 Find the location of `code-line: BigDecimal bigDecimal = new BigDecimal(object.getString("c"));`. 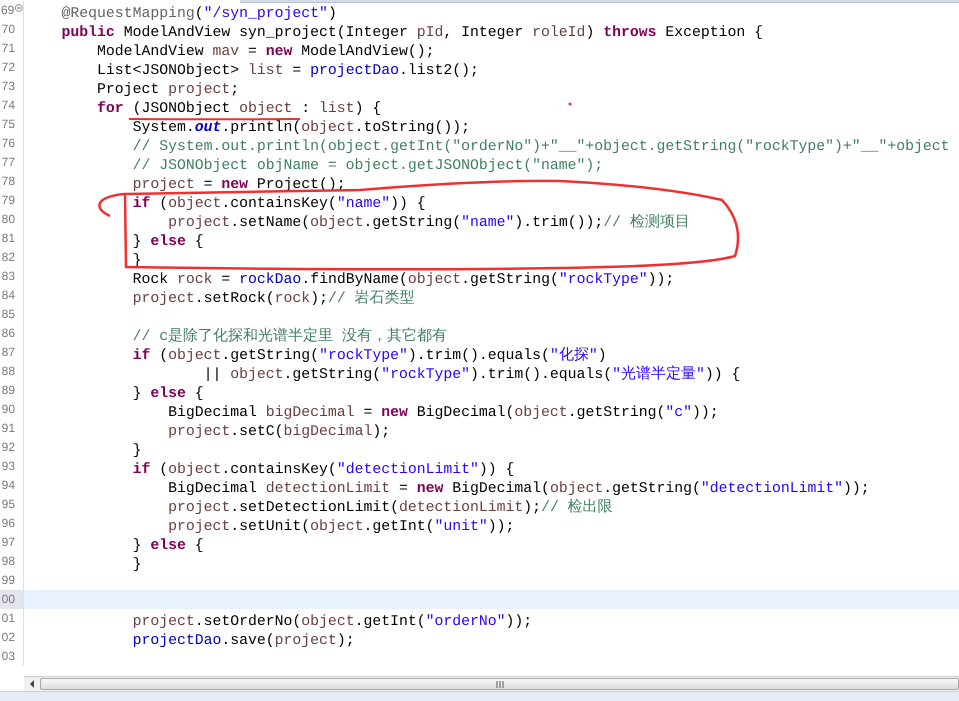

code-line: BigDecimal bigDecimal = new BigDecimal(object.getString("c")); is located at coordinates (443, 413).